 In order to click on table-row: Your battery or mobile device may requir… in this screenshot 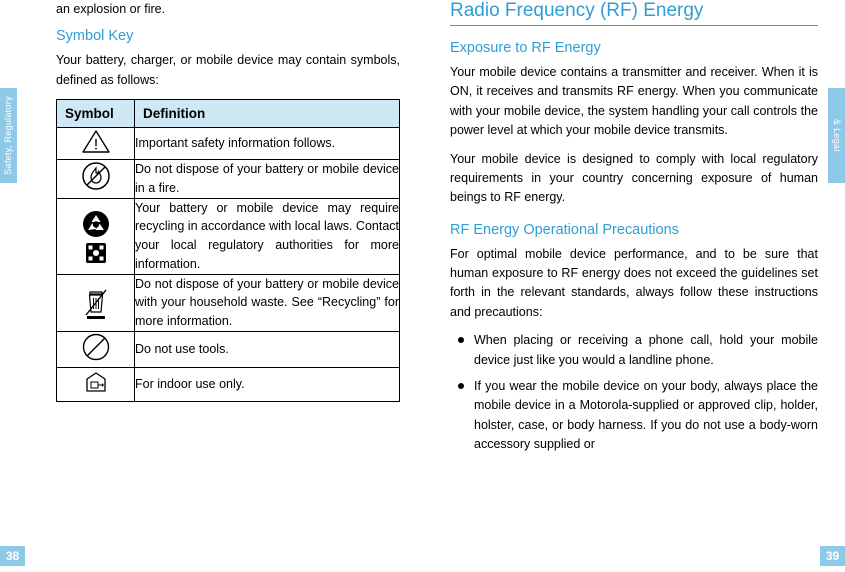, I will do `click(228, 236)`.